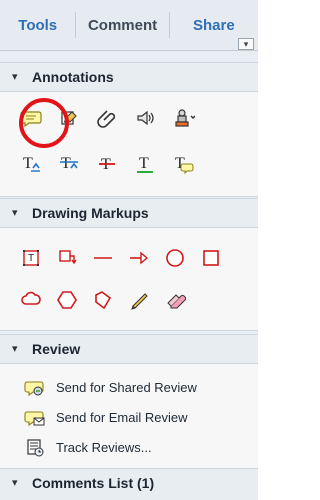 This screenshot has height=500, width=320. What do you see at coordinates (103, 300) in the screenshot?
I see `polyline-icon` at bounding box center [103, 300].